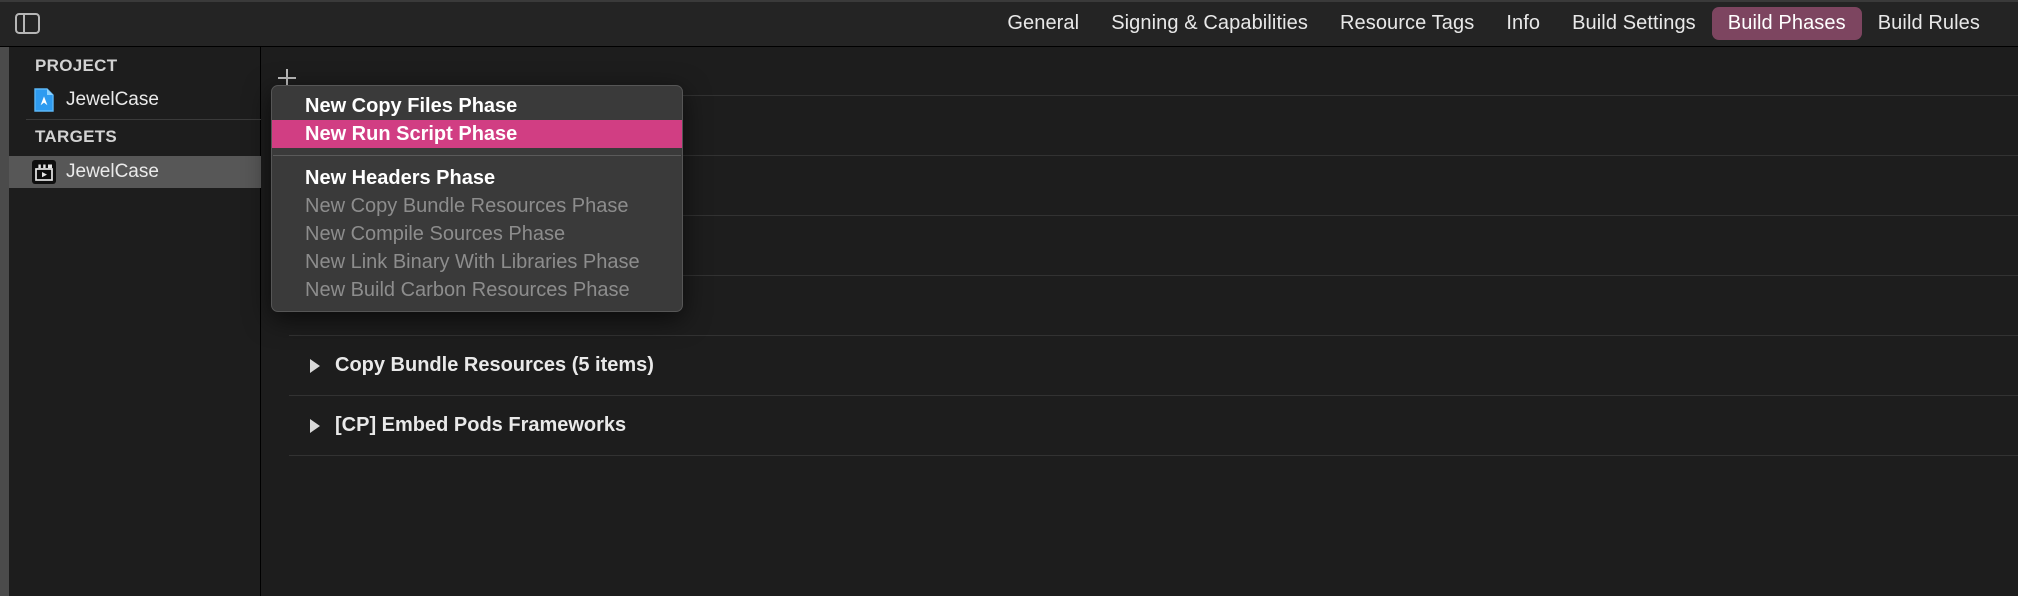 The width and height of the screenshot is (2018, 596). Describe the element at coordinates (1786, 23) in the screenshot. I see `tab-build-phases: Build Phases` at that location.